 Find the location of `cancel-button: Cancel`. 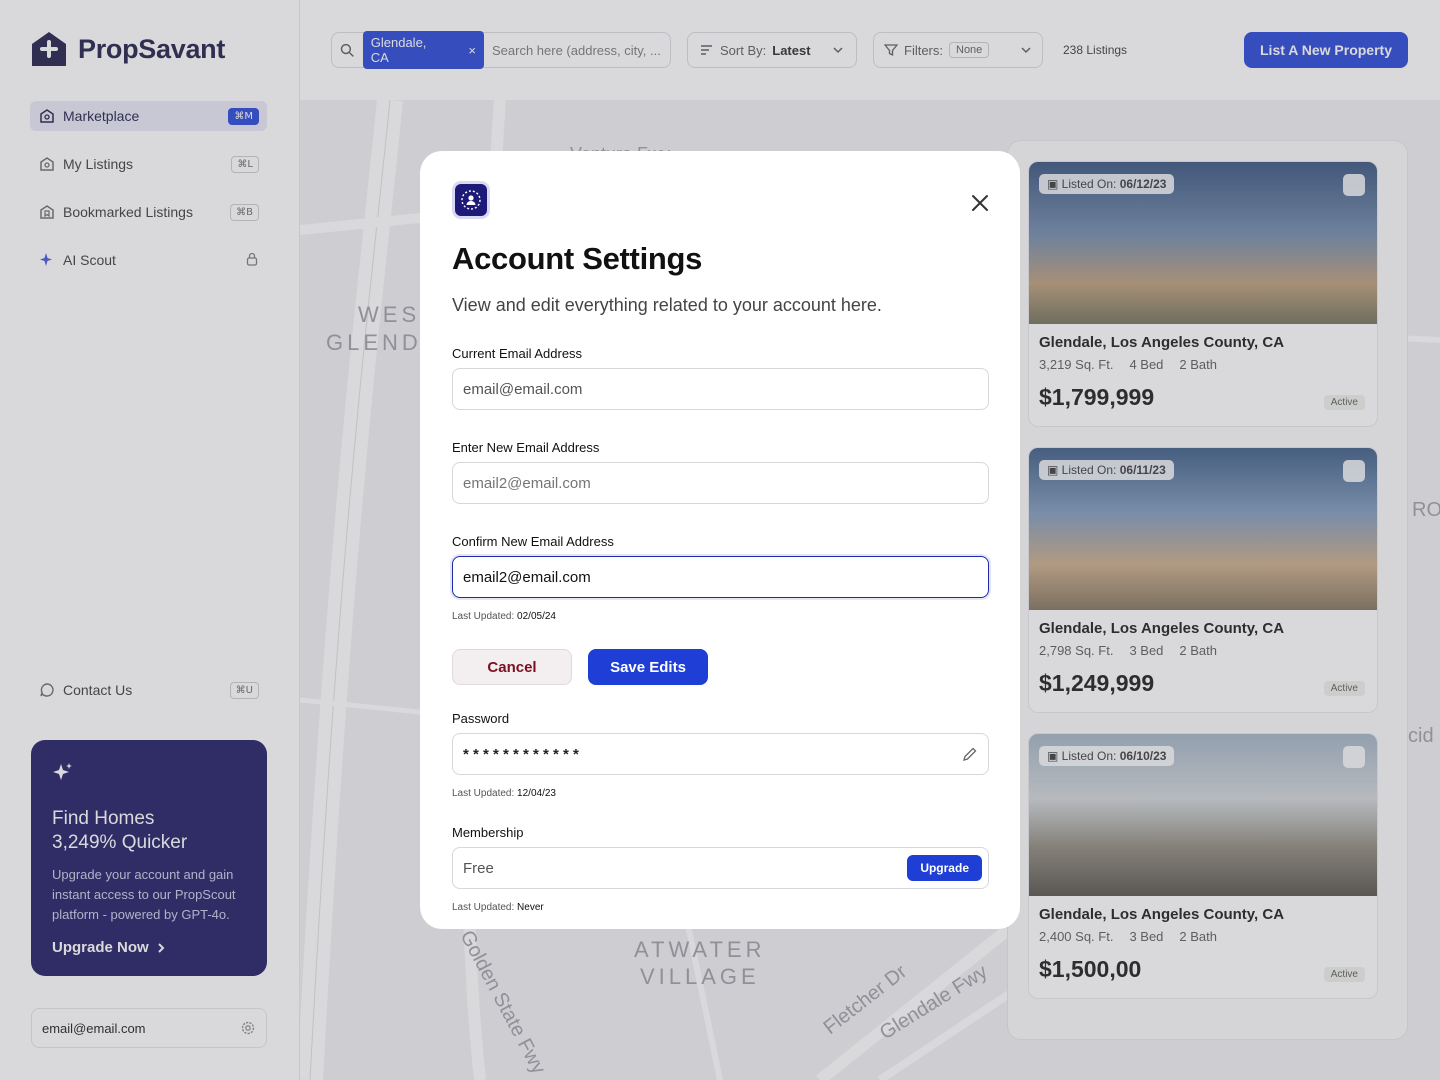

cancel-button: Cancel is located at coordinates (512, 667).